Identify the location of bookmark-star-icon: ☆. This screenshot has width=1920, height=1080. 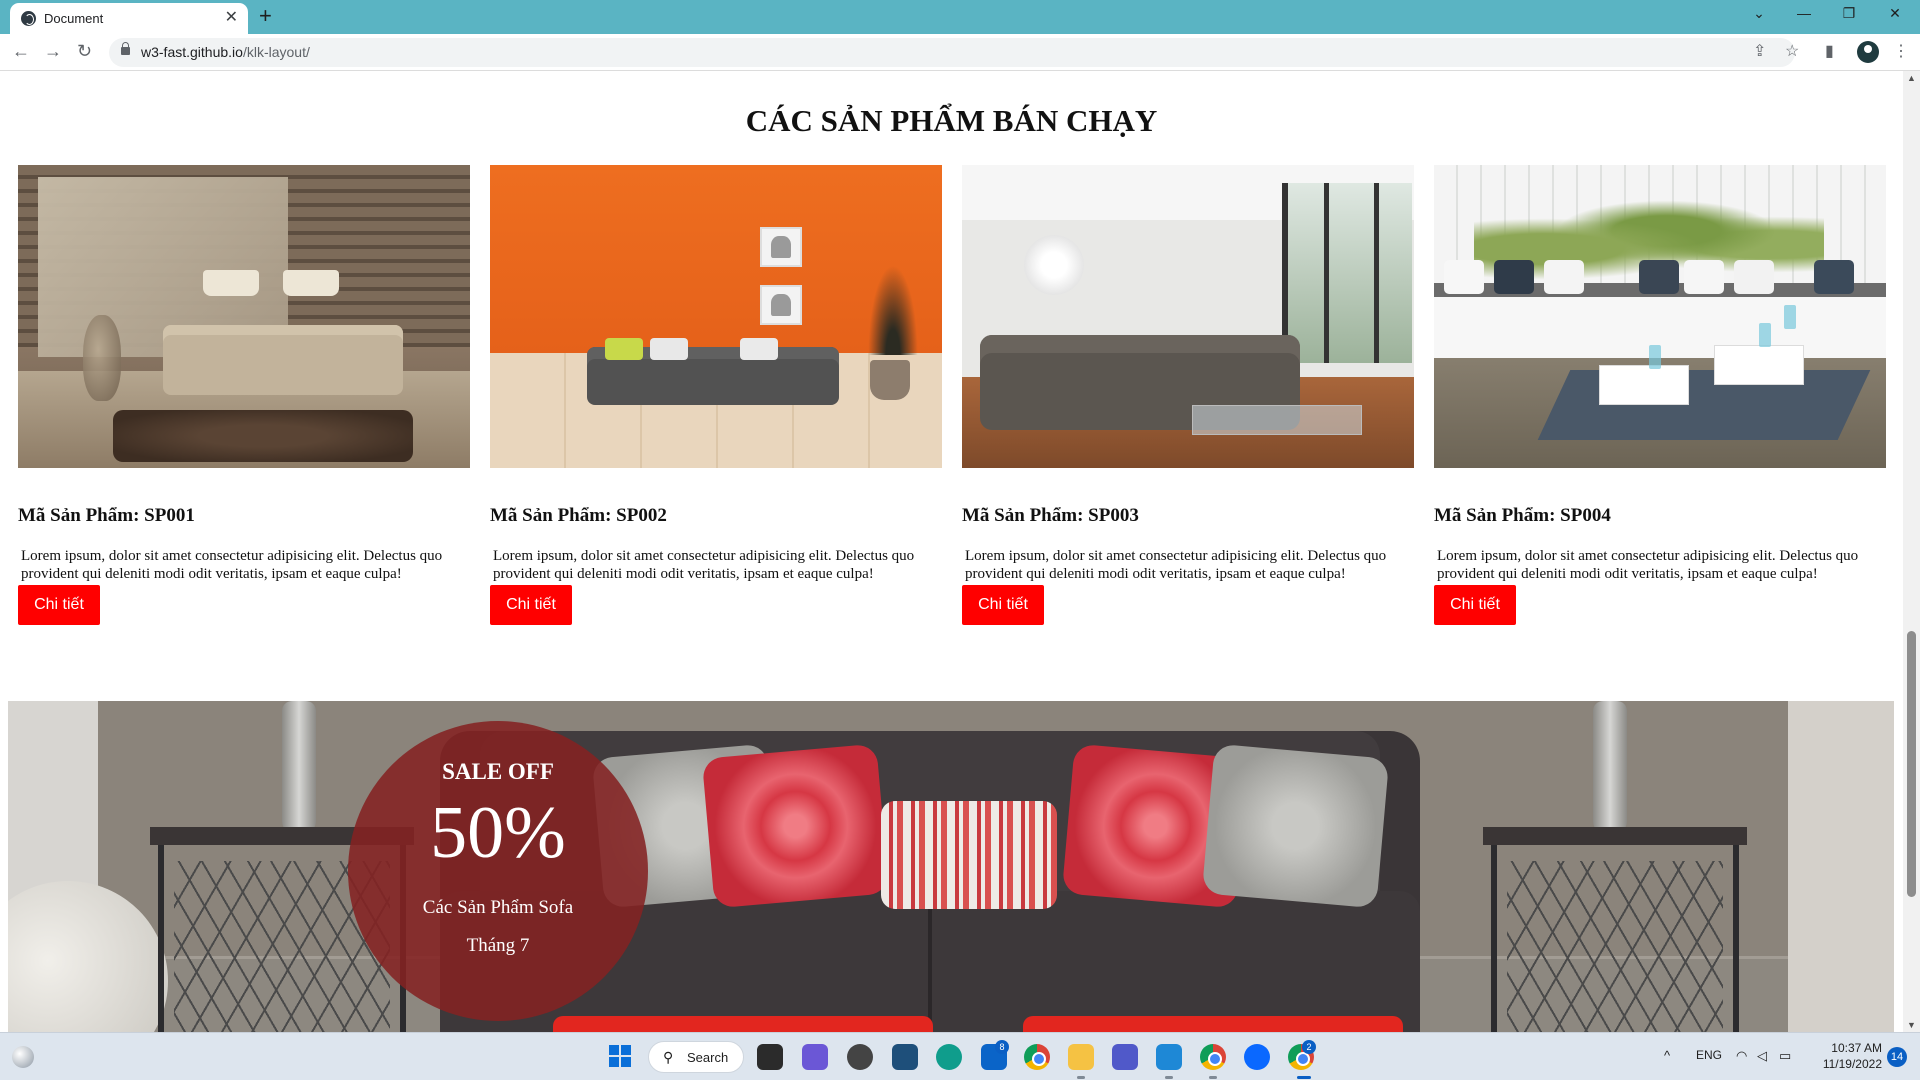
(1792, 52).